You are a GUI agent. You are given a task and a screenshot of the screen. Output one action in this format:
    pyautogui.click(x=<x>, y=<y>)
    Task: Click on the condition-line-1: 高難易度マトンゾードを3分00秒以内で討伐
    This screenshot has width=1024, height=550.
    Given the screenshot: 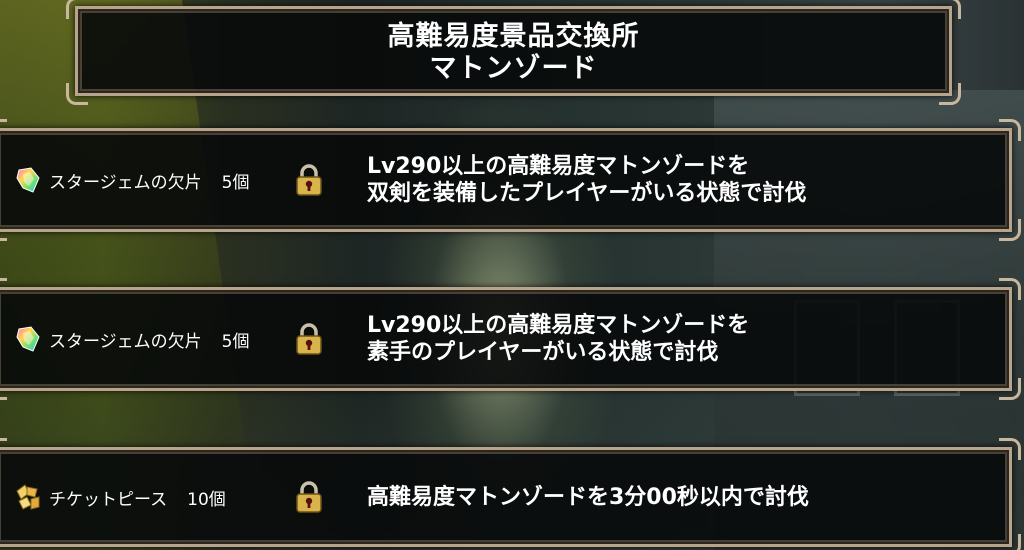 What is the action you would take?
    pyautogui.click(x=588, y=497)
    